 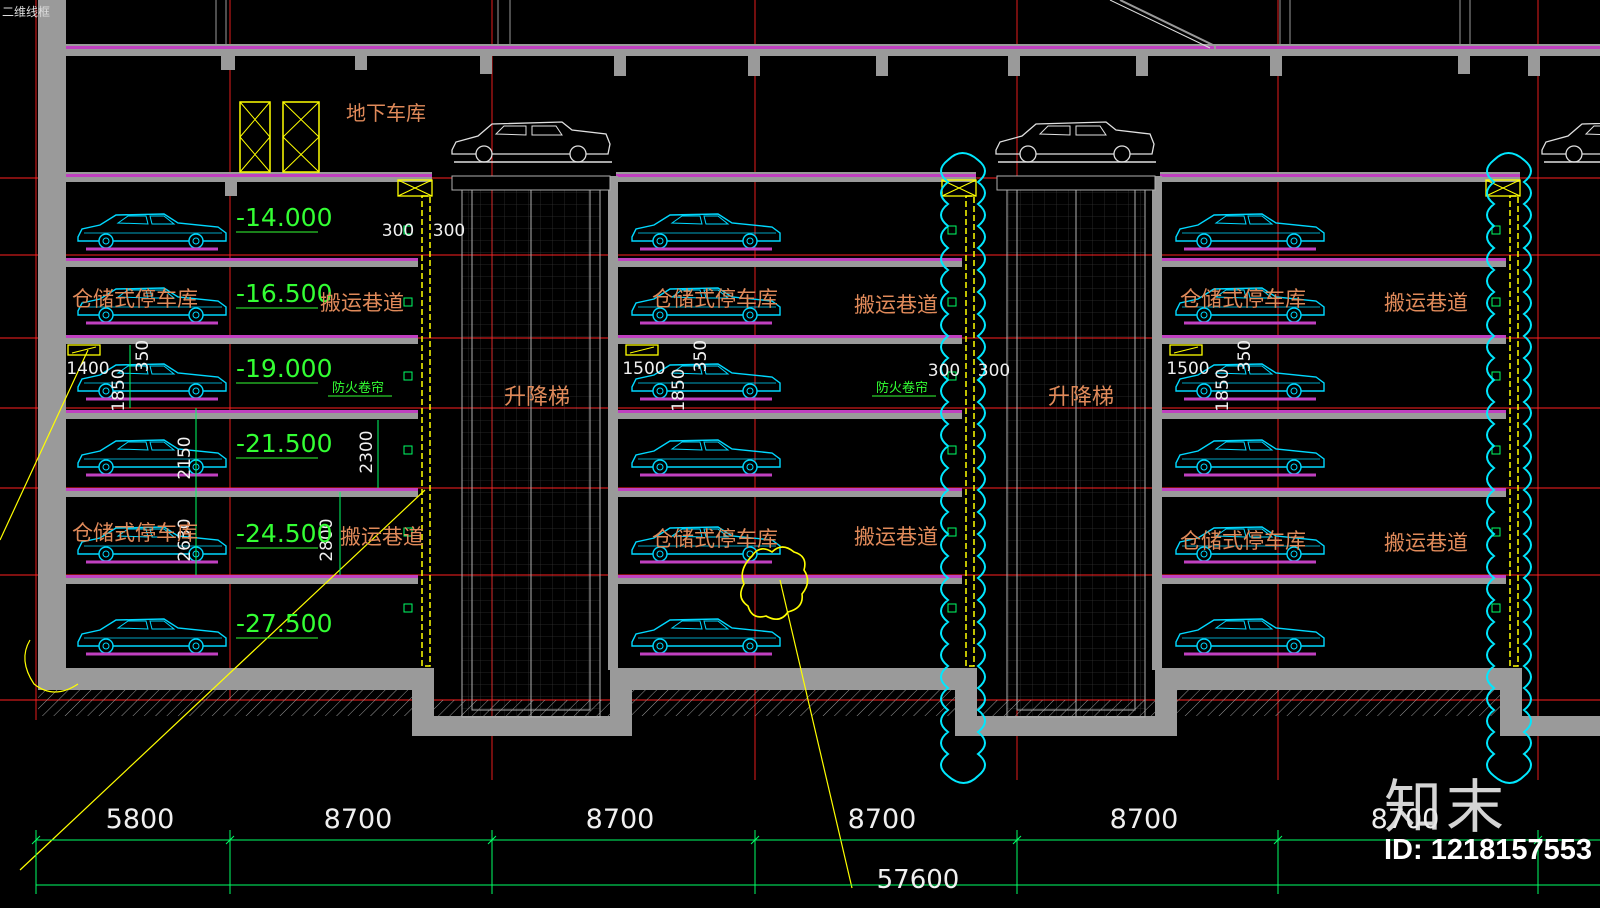 What do you see at coordinates (284, 623) in the screenshot?
I see `level-elevation: -27.500` at bounding box center [284, 623].